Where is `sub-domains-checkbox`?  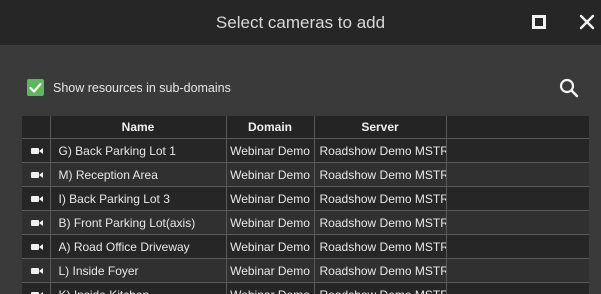 sub-domains-checkbox is located at coordinates (35, 87).